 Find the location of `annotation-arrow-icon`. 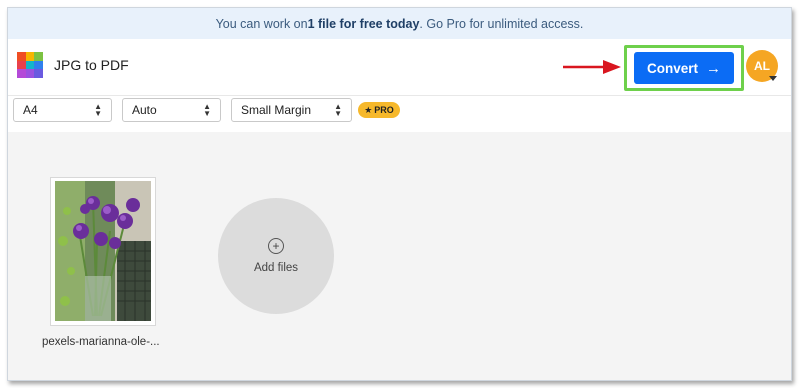

annotation-arrow-icon is located at coordinates (592, 67).